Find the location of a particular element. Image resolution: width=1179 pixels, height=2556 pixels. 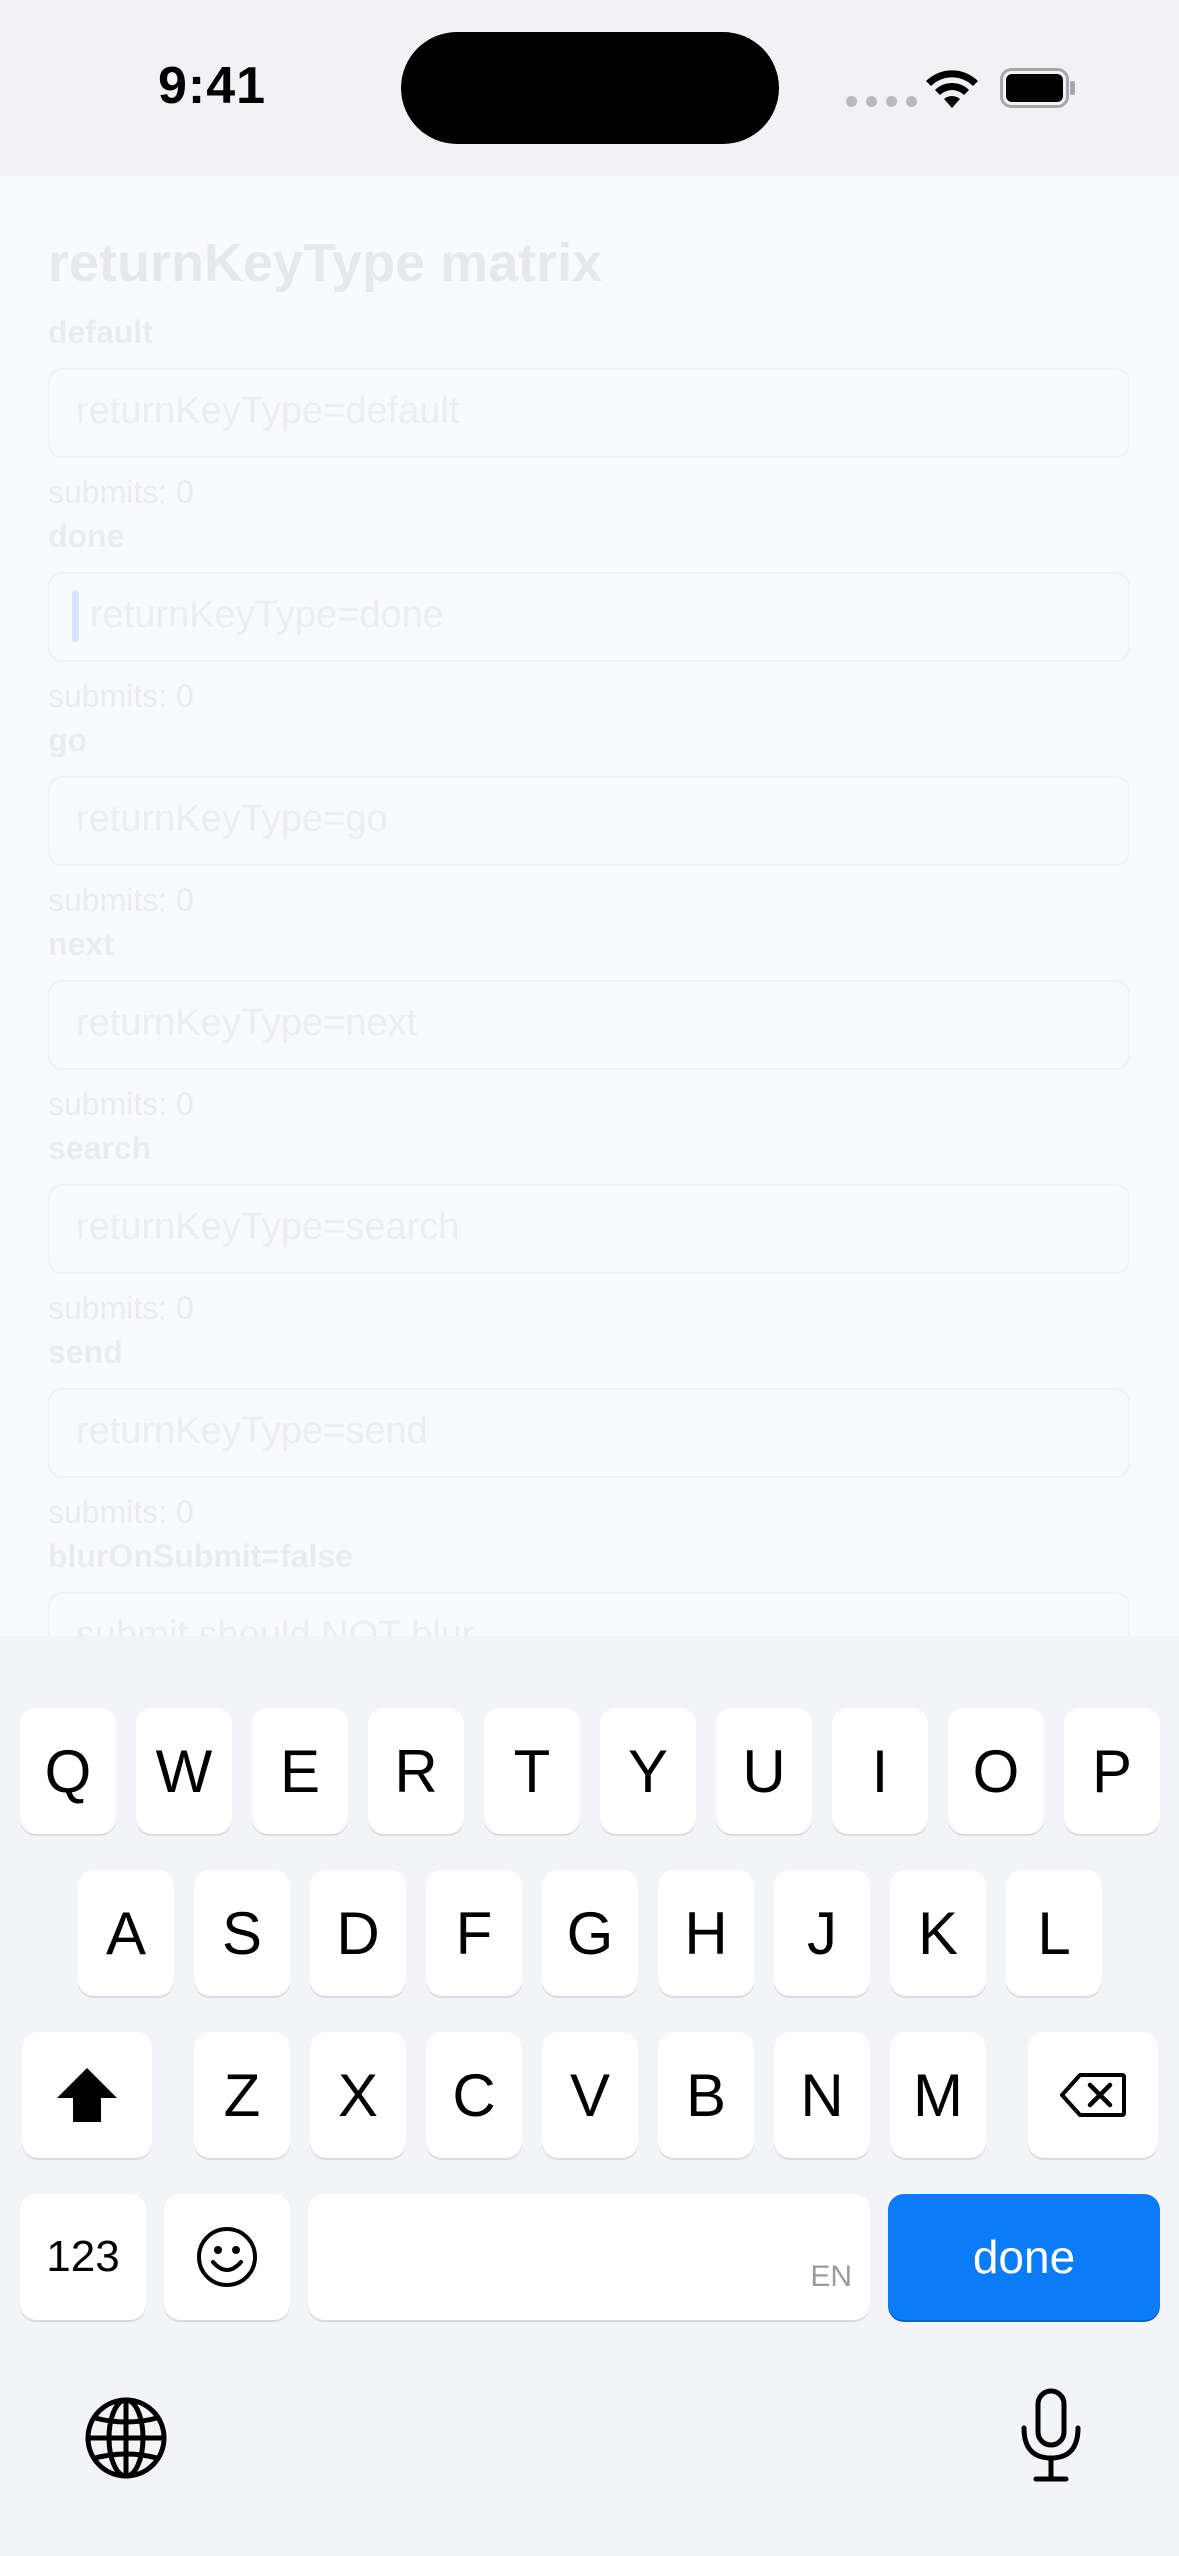

shift-key is located at coordinates (87, 2095).